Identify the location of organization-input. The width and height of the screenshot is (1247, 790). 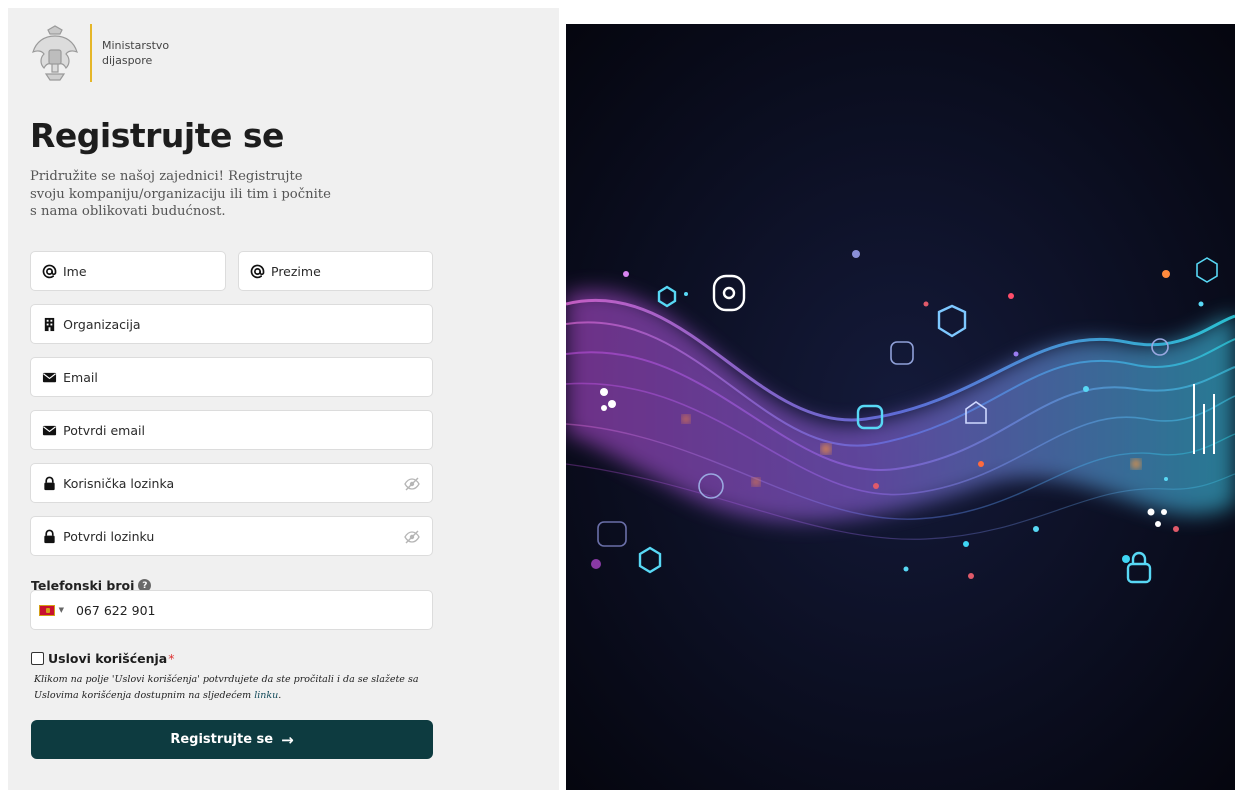
(247, 324).